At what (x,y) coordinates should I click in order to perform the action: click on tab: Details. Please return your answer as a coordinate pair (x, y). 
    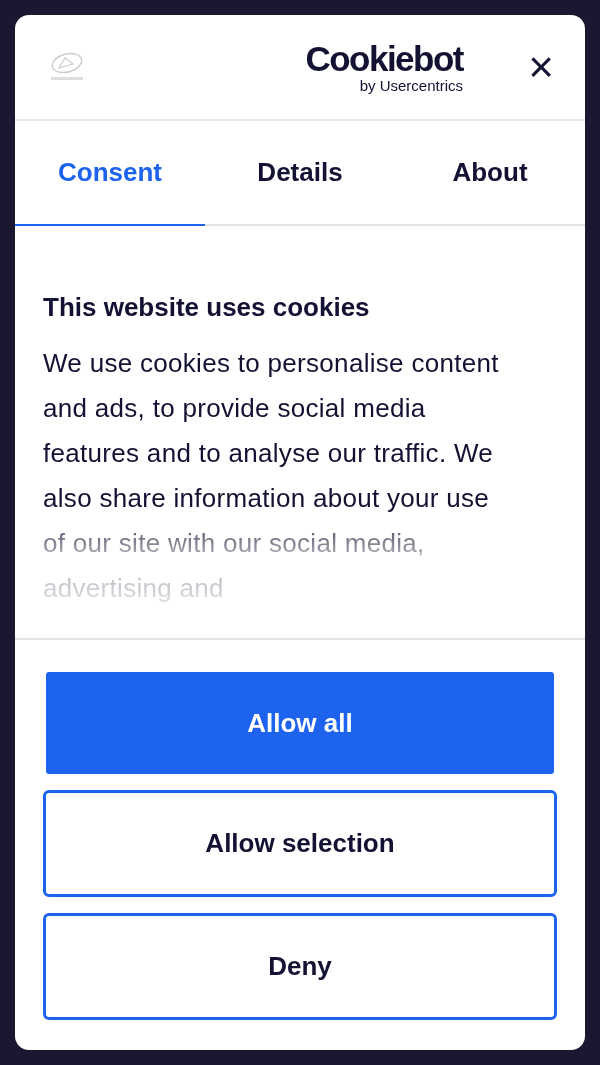
    Looking at the image, I should click on (300, 172).